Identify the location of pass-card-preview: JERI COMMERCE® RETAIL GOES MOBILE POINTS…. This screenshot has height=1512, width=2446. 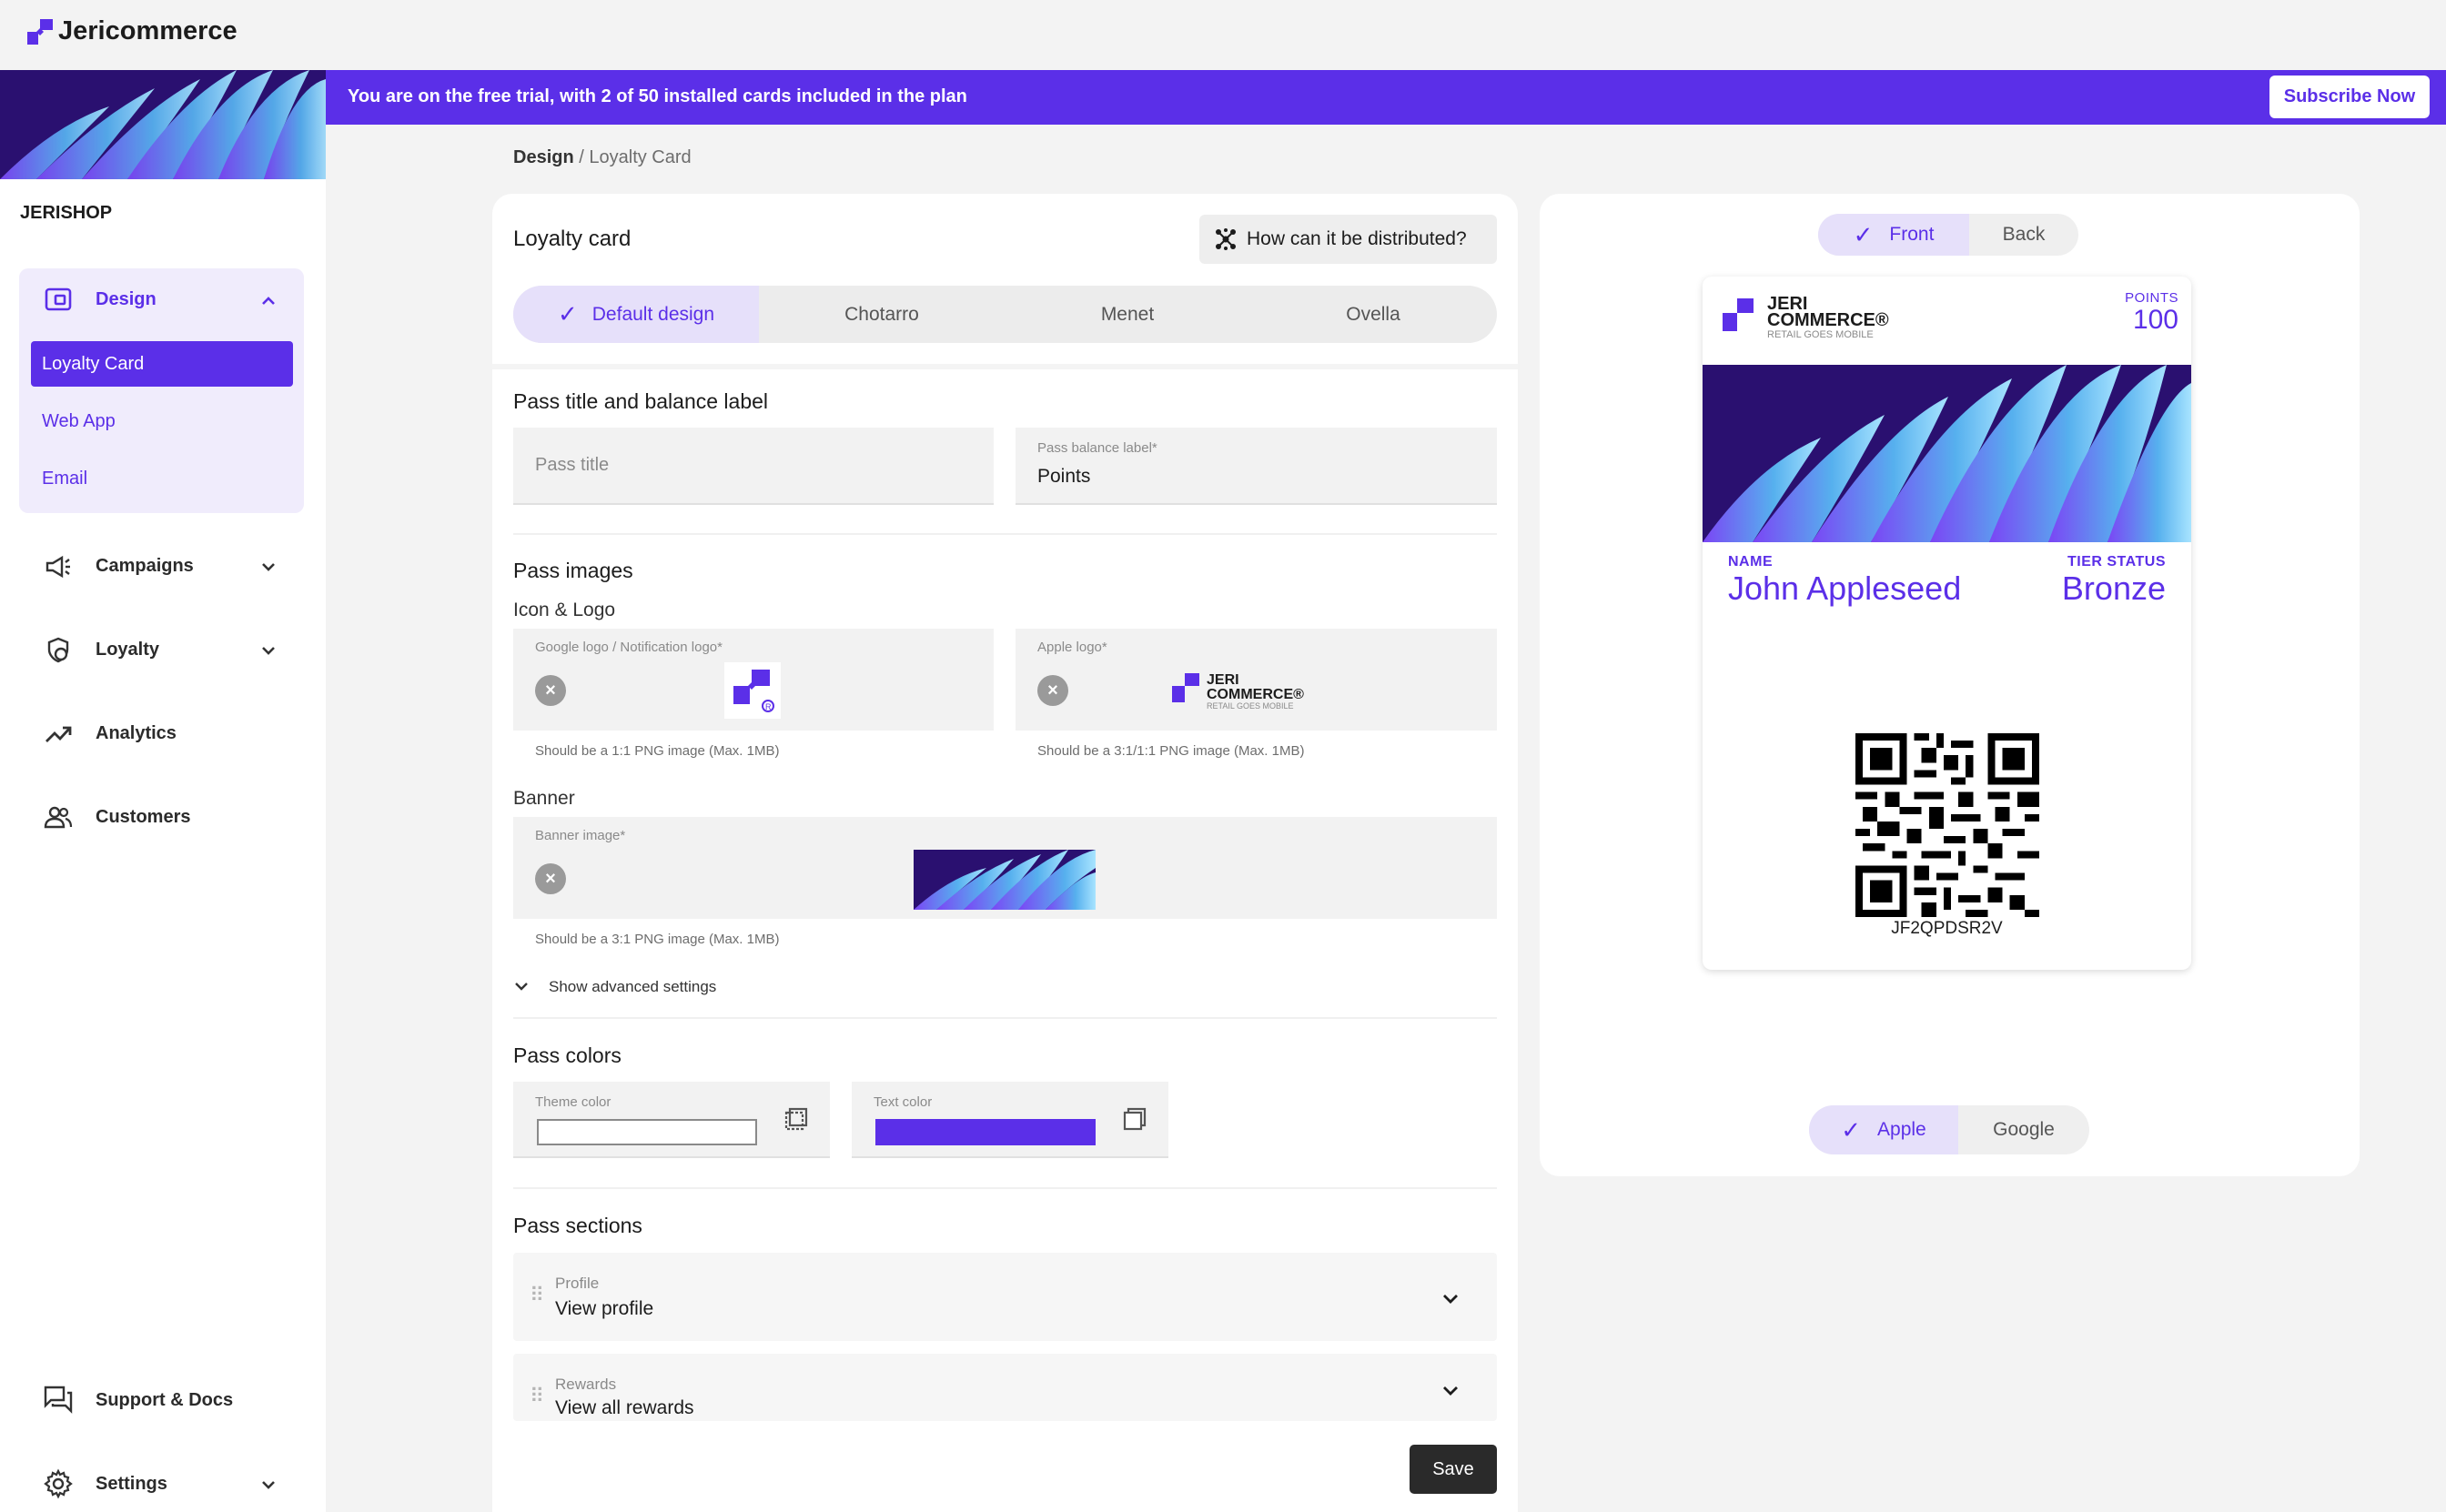
(1947, 624).